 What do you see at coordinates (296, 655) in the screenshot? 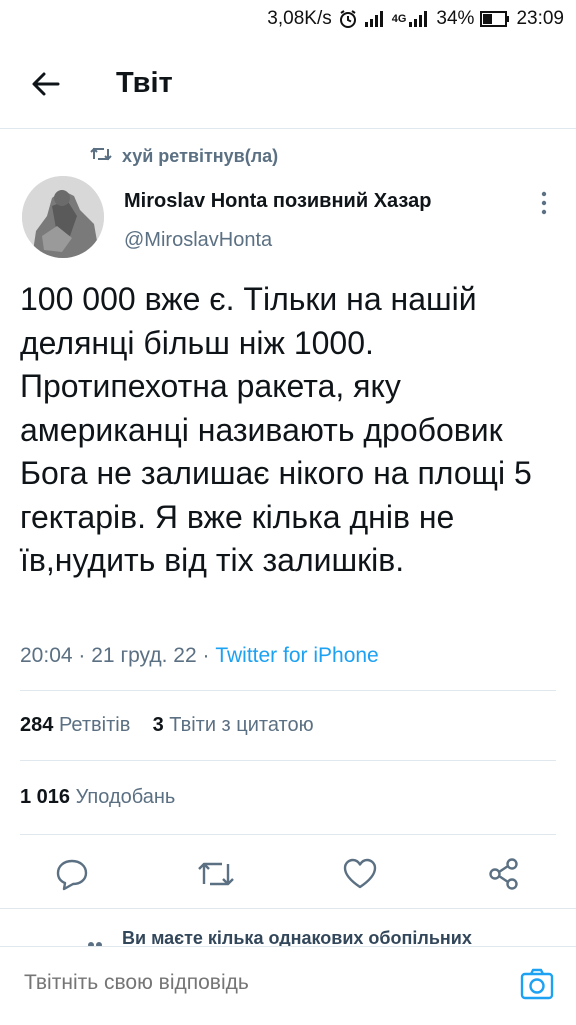
I see `tweet-client-link: Twitter for iPhone` at bounding box center [296, 655].